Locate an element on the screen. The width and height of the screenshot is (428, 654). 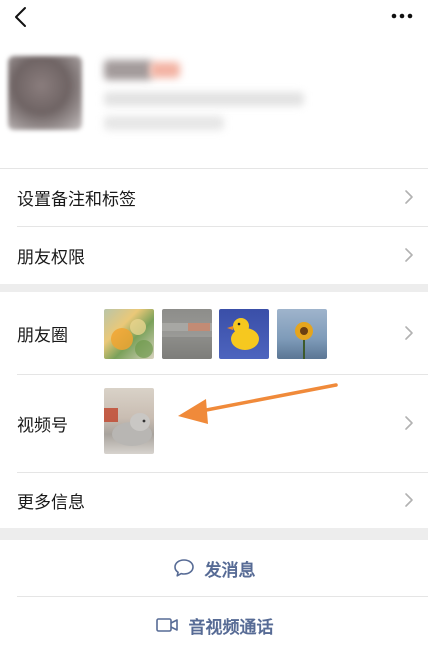
blurred-region is located at coordinates (164, 123).